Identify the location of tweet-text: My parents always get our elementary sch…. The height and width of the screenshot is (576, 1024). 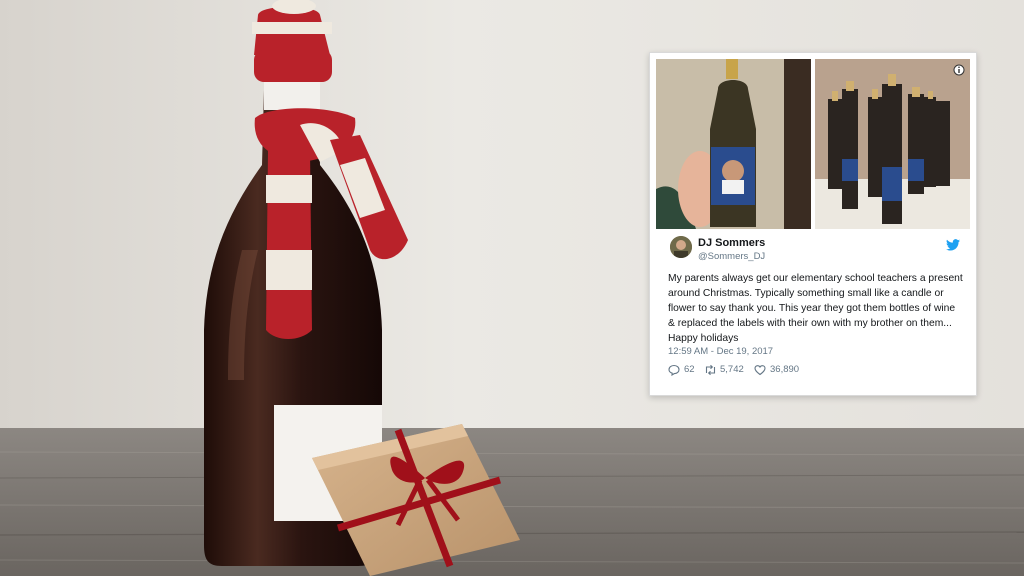
(815, 308).